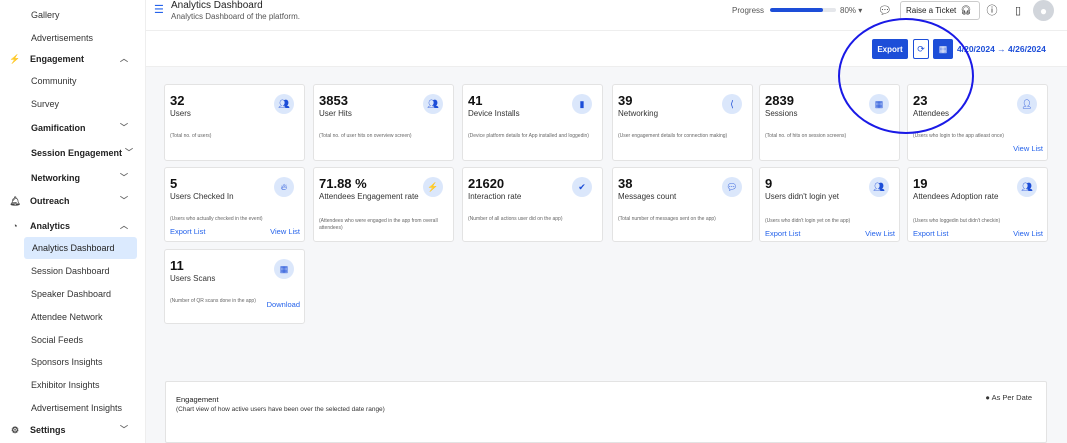 The width and height of the screenshot is (1067, 443). I want to click on sidebar-item-label: Speaker Dashboard, so click(71, 294).